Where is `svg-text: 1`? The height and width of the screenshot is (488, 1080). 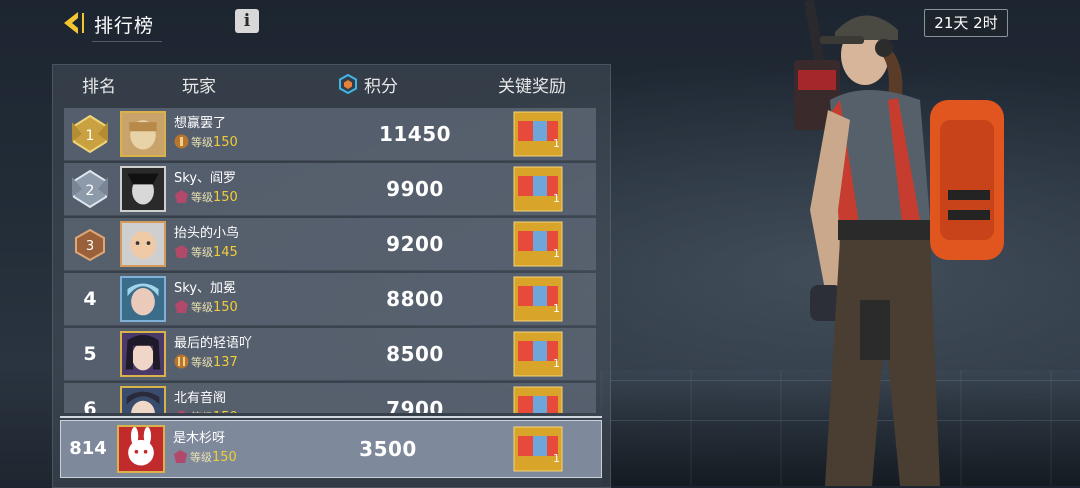 svg-text: 1 is located at coordinates (90, 136).